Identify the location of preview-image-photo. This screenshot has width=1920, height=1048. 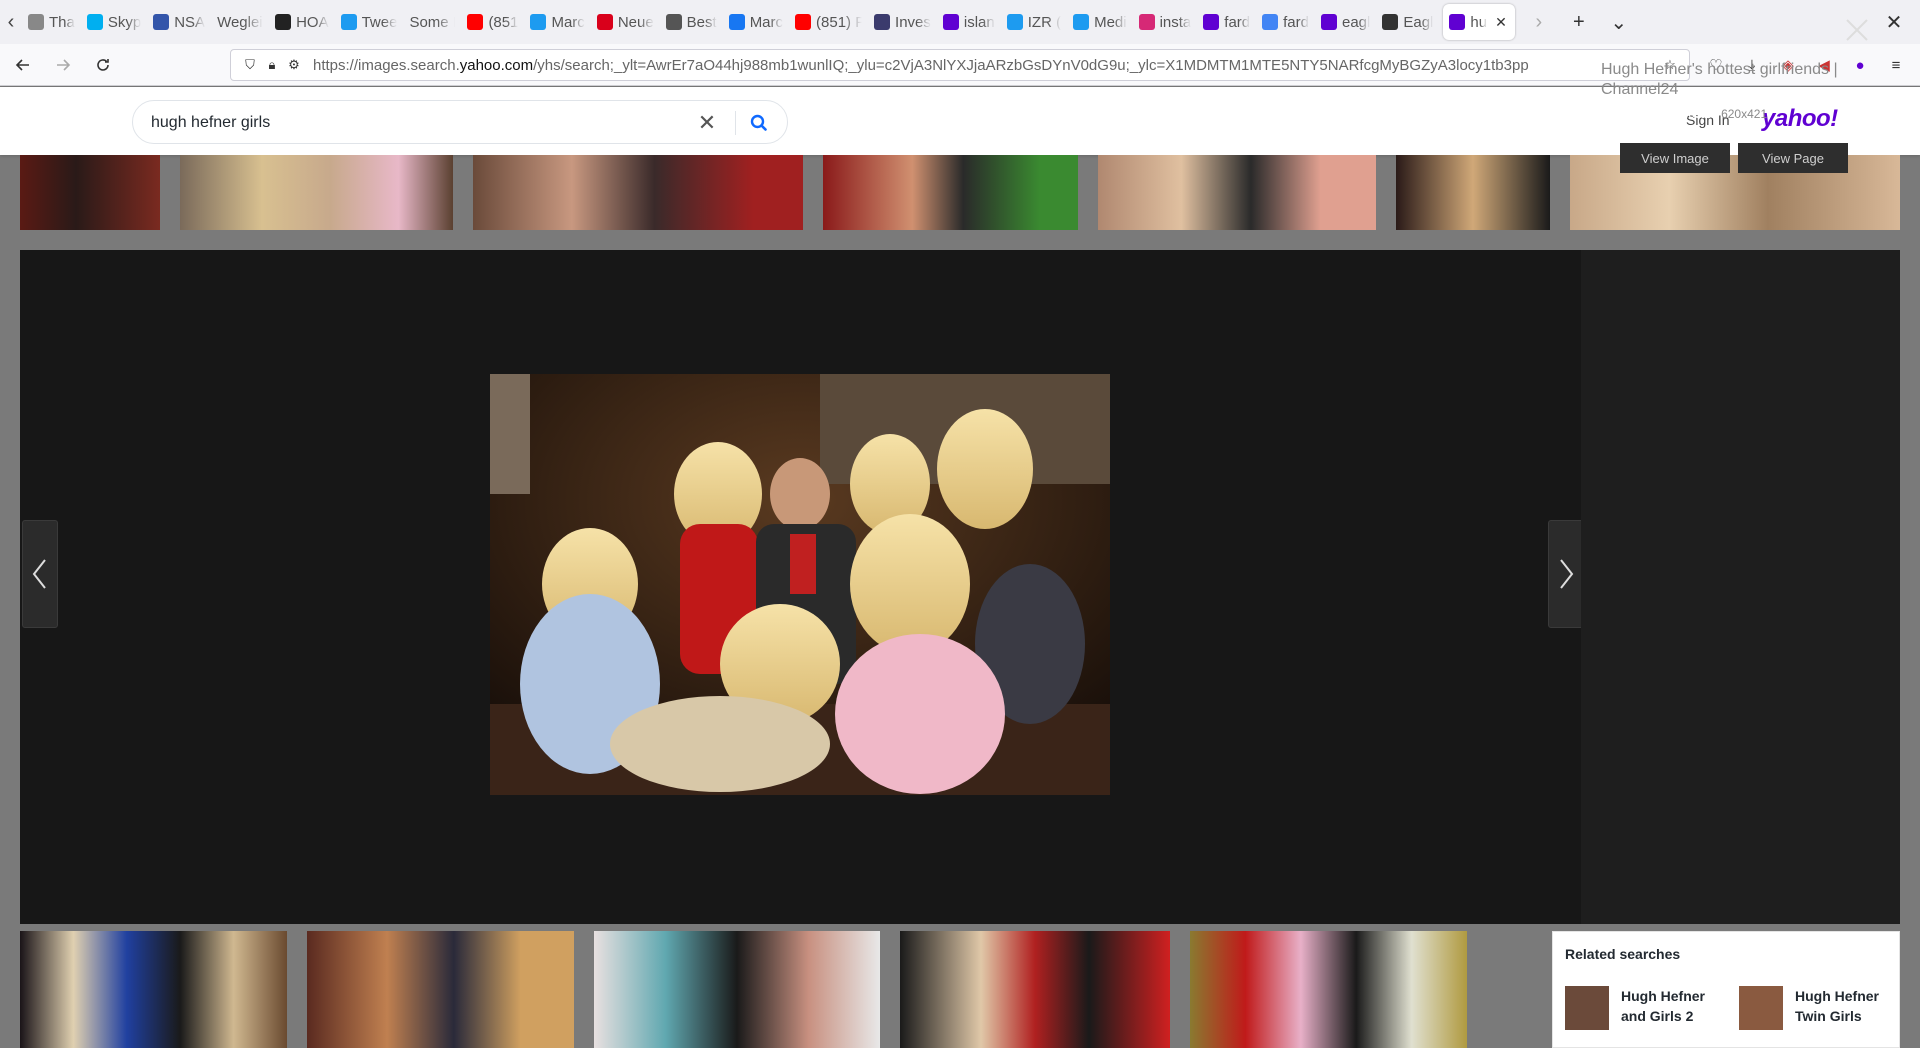
(800, 584).